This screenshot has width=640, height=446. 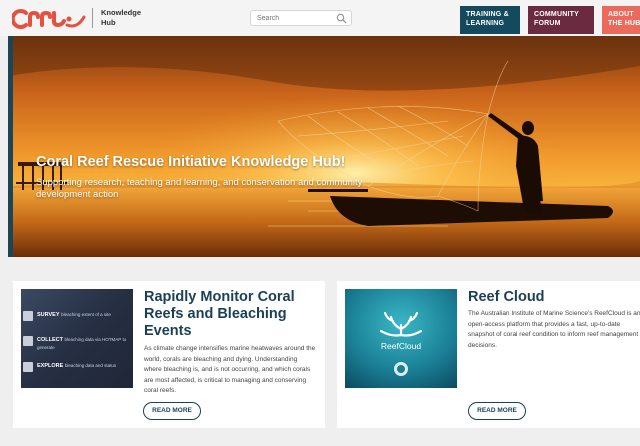 I want to click on logo-text-line1: Knowledge, so click(x=121, y=12).